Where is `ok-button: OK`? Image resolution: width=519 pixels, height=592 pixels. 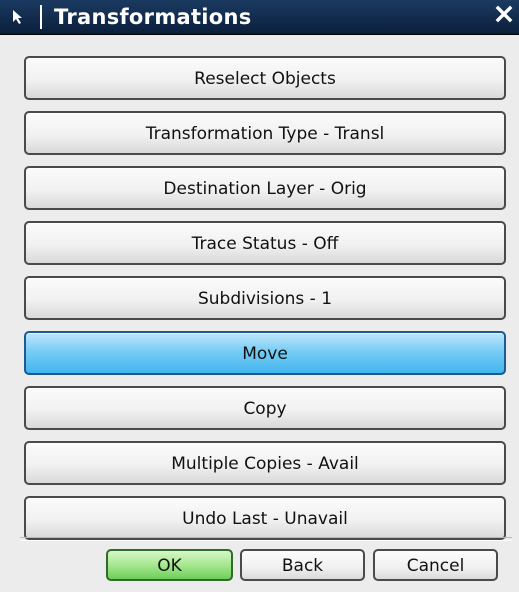
ok-button: OK is located at coordinates (169, 565).